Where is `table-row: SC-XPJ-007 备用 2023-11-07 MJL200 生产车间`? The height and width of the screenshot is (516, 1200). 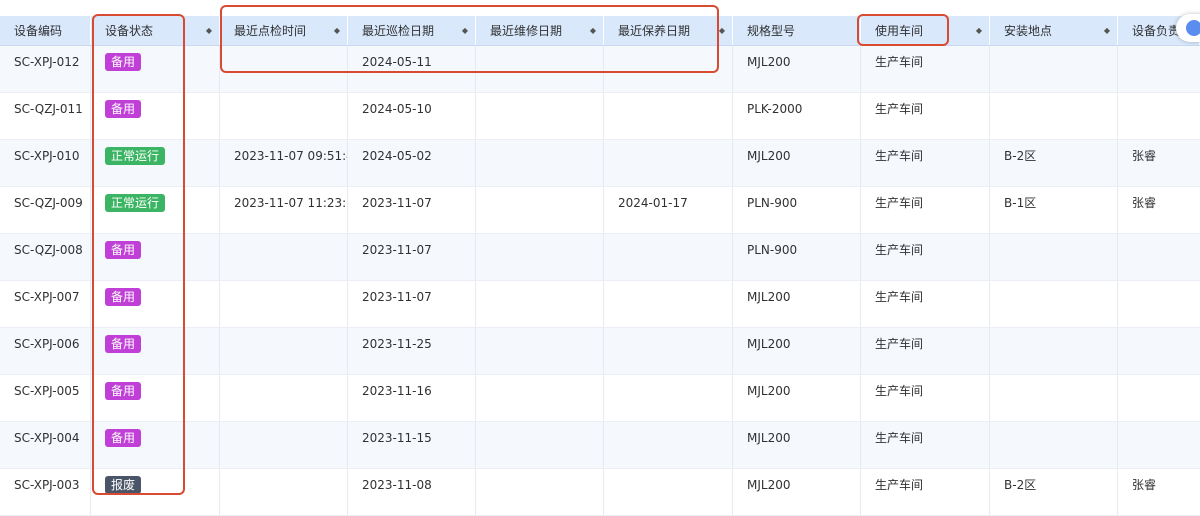
table-row: SC-XPJ-007 备用 2023-11-07 MJL200 生产车间 is located at coordinates (600, 304).